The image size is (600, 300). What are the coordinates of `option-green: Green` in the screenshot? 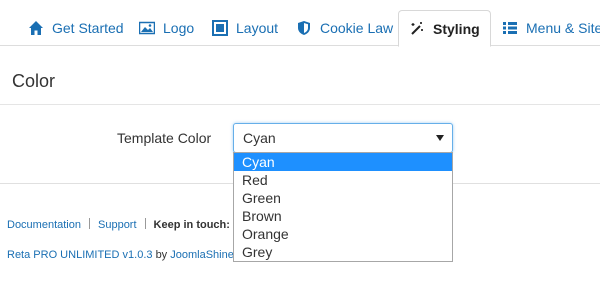 It's located at (343, 198).